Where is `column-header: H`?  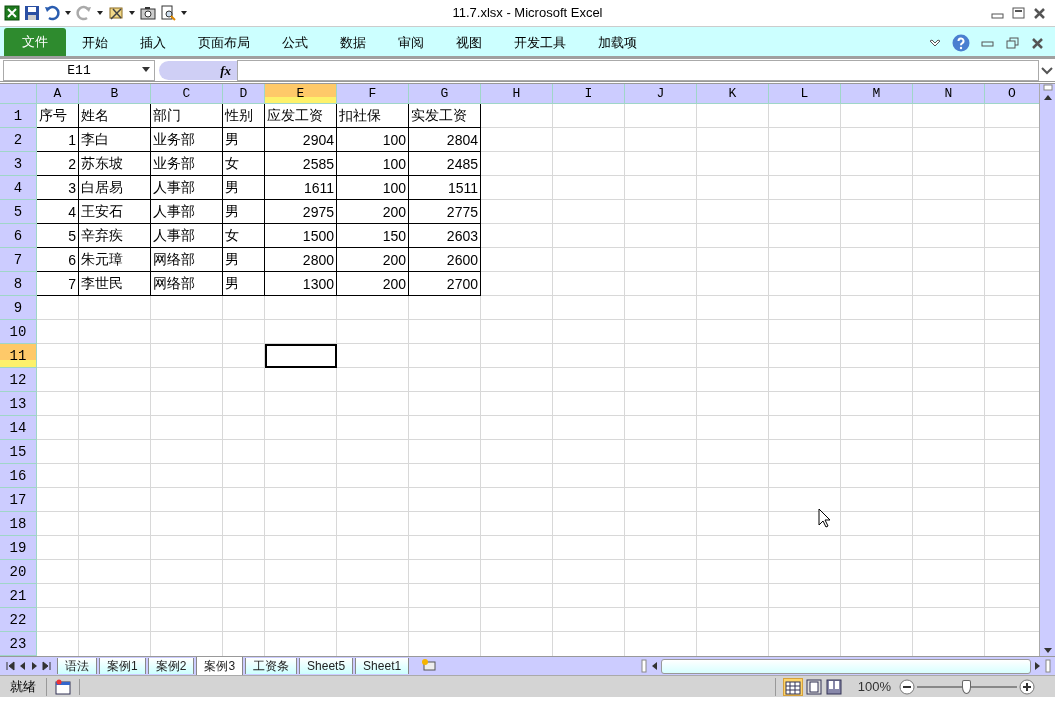
column-header: H is located at coordinates (517, 94).